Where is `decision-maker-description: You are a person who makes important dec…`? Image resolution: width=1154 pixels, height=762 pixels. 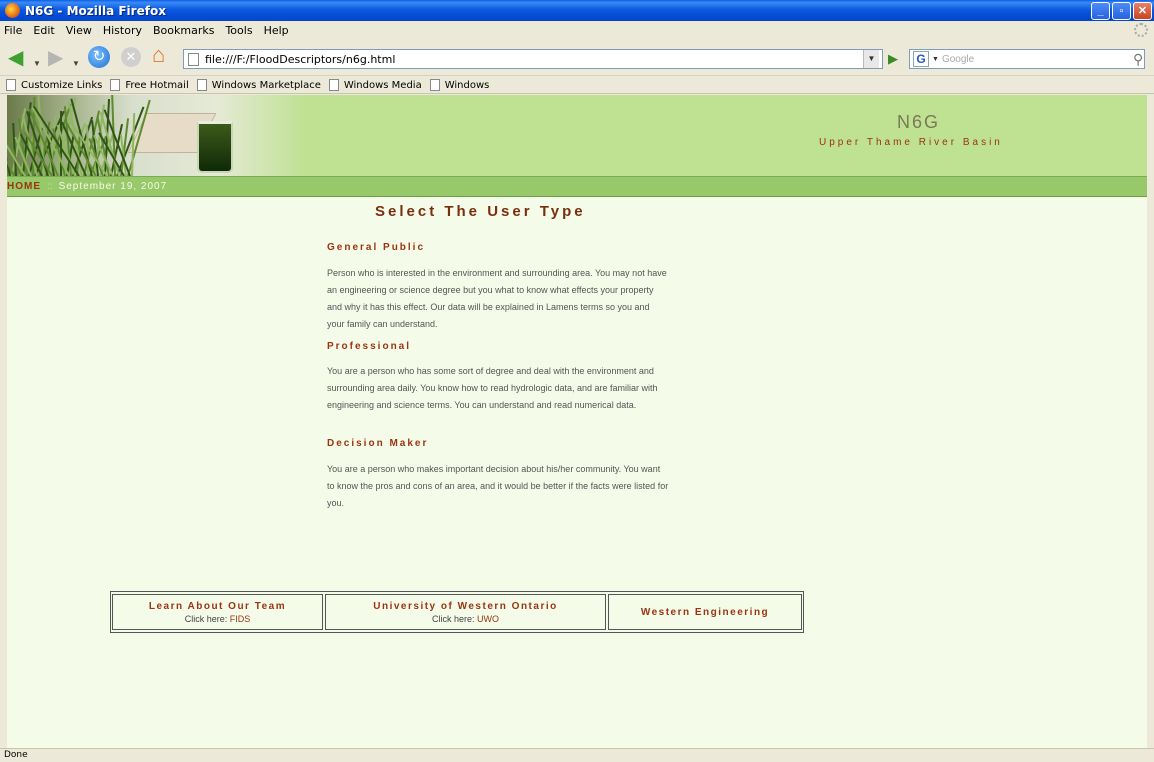
decision-maker-description: You are a person who makes important dec… is located at coordinates (498, 486).